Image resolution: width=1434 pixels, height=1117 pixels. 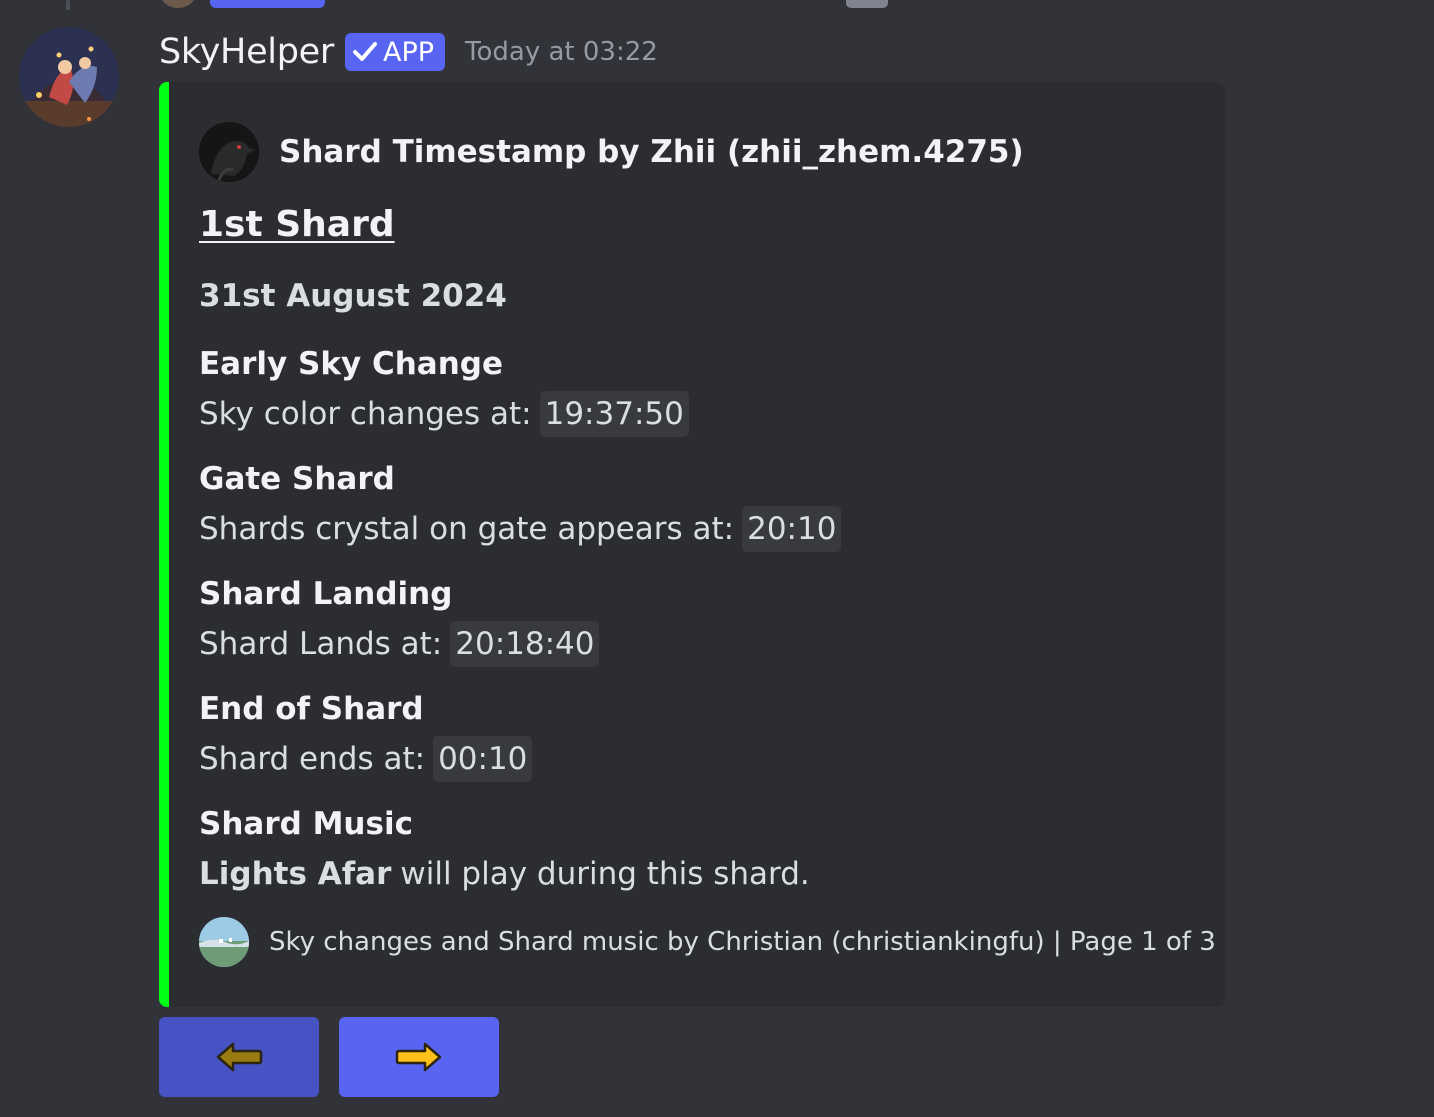 I want to click on field-value: Sky color changes at: 19:37:50, so click(x=444, y=414).